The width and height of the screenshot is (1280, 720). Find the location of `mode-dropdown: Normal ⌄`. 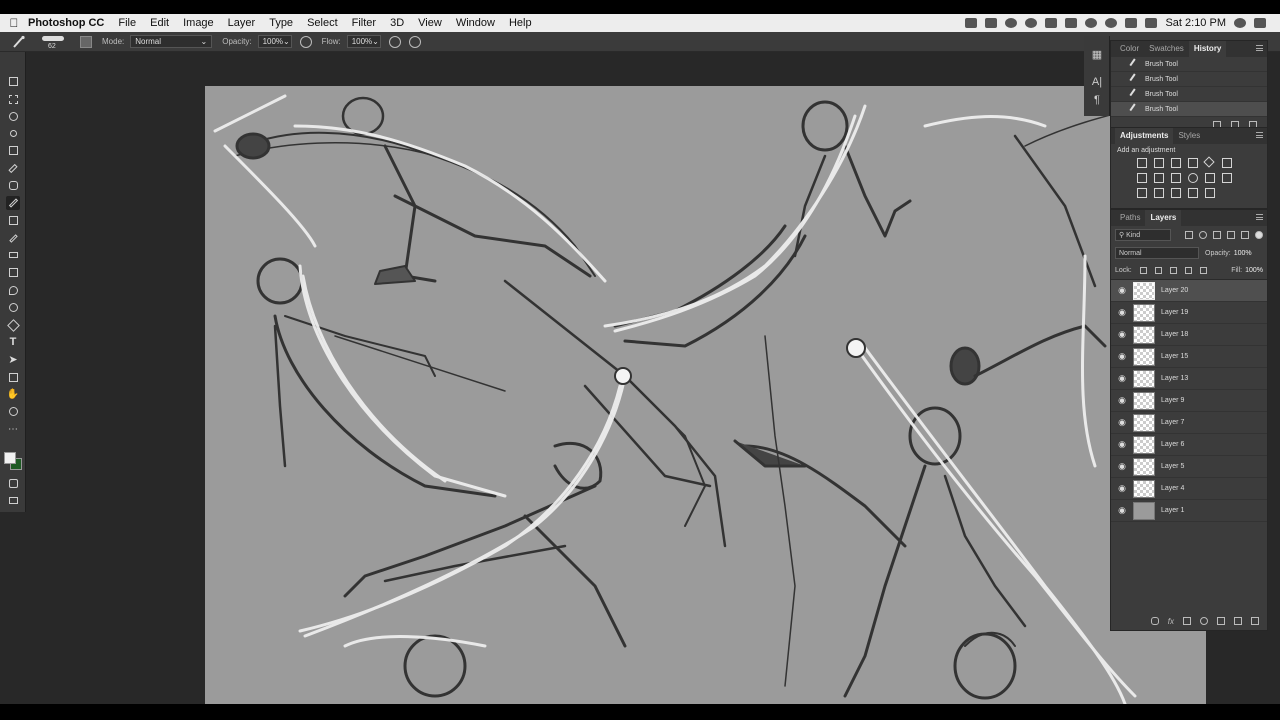

mode-dropdown: Normal ⌄ is located at coordinates (171, 41).